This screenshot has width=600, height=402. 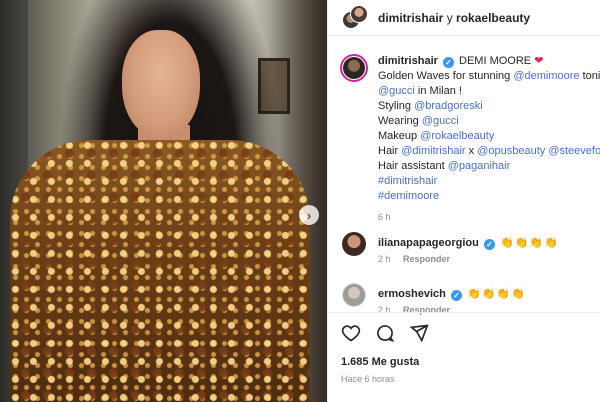 What do you see at coordinates (454, 18) in the screenshot?
I see `post-authors: dimitrishair y rokaelbeauty` at bounding box center [454, 18].